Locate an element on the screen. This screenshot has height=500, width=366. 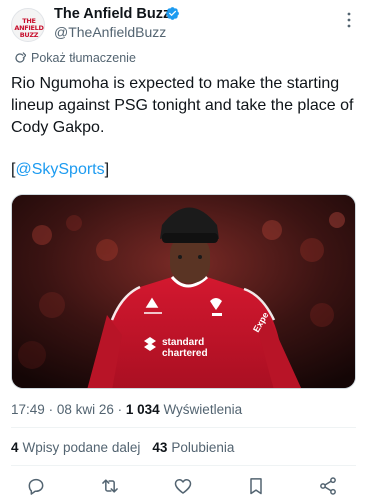
shirt-sponsor-text: standard is located at coordinates (183, 342).